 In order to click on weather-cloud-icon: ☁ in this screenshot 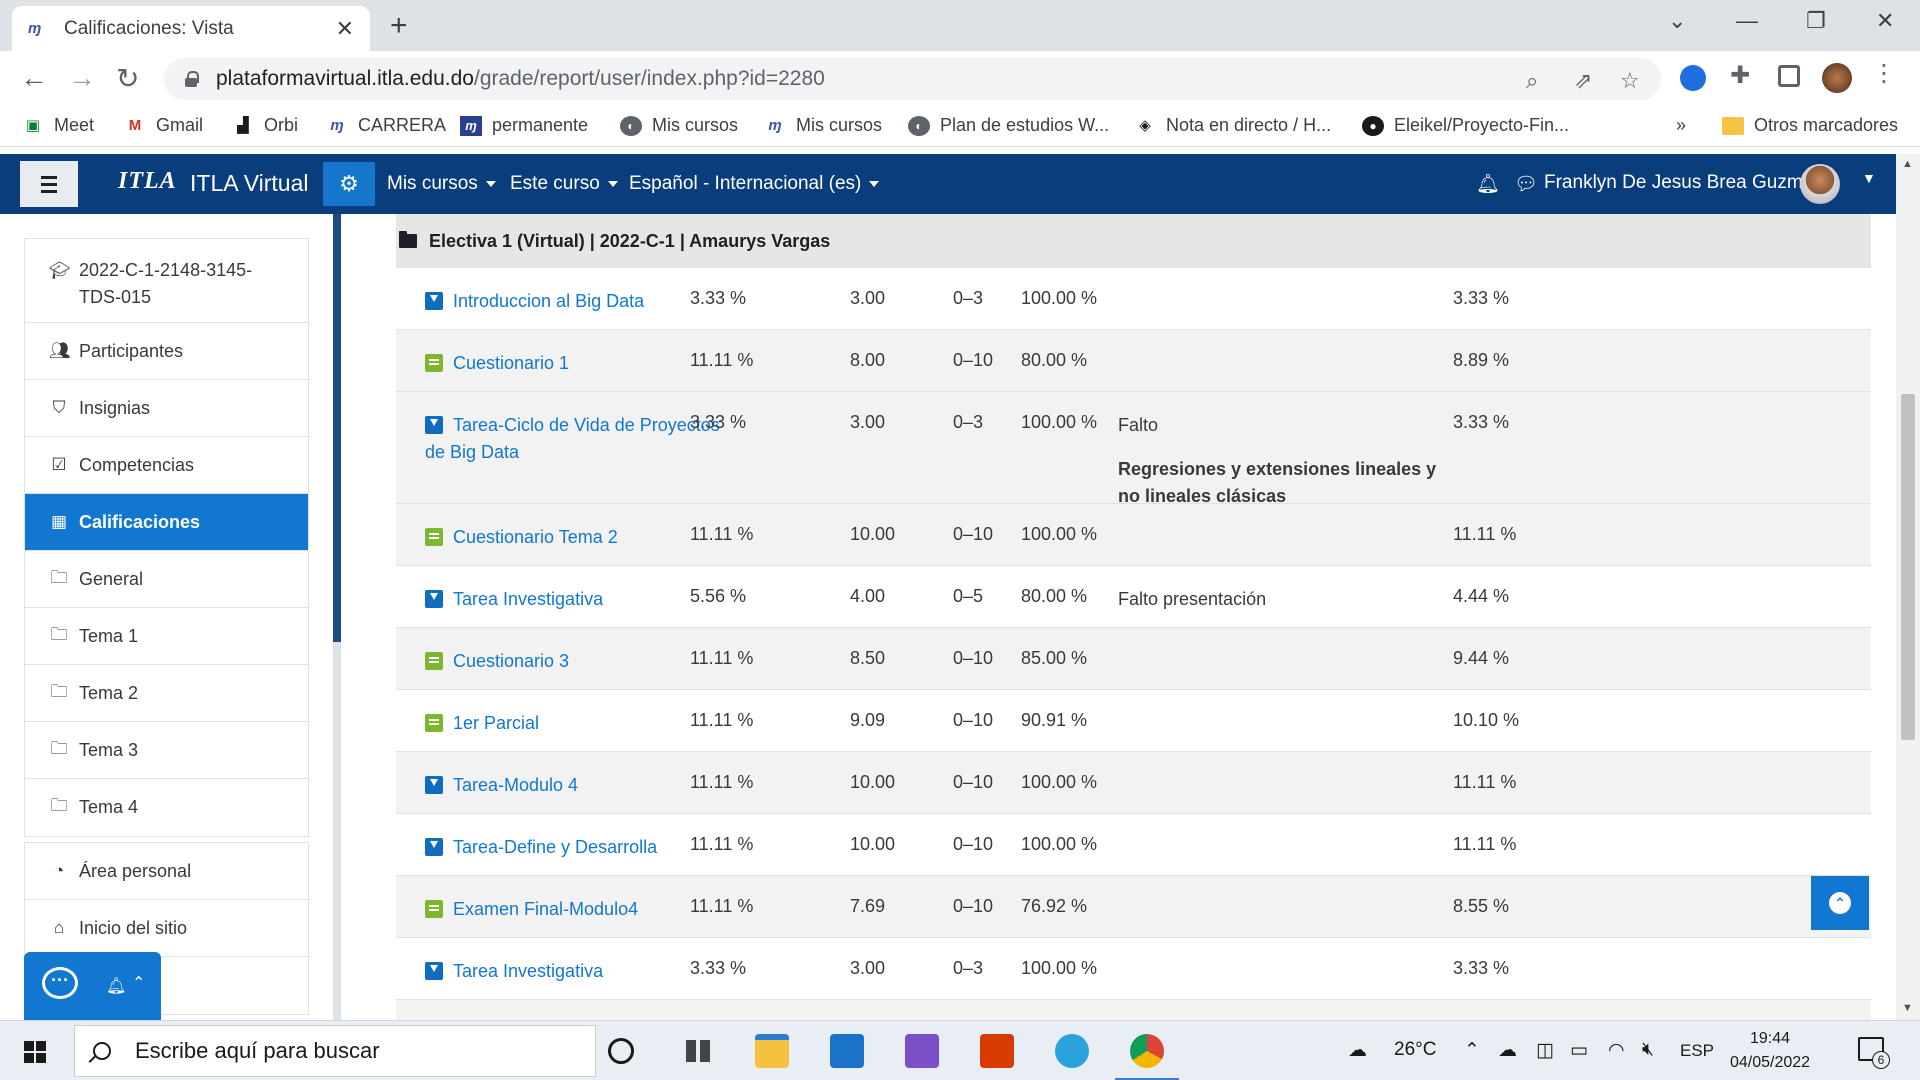, I will do `click(1357, 1050)`.